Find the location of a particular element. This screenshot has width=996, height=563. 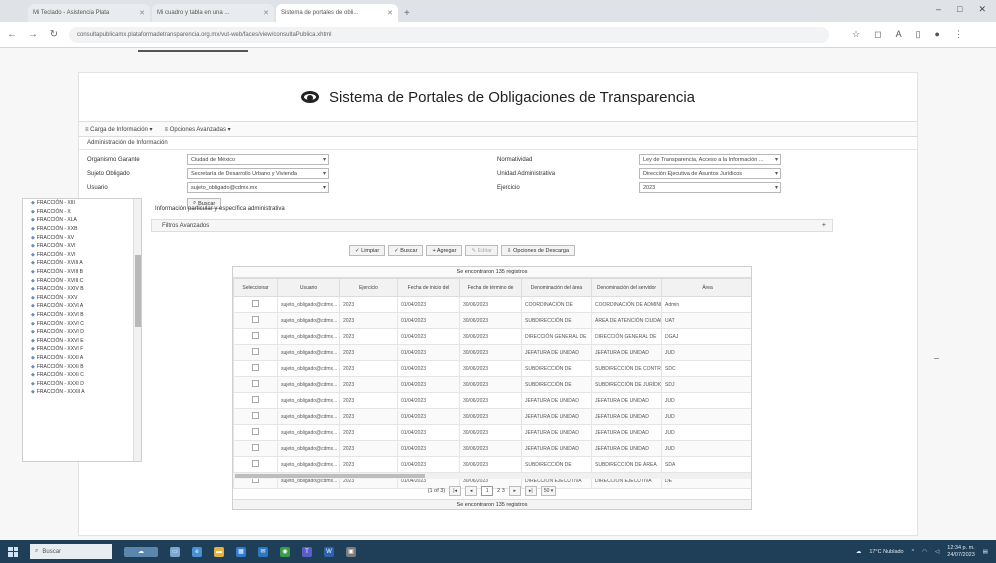

tree-item: ◆ FRACCIÓN - XVI is located at coordinates (82, 255).